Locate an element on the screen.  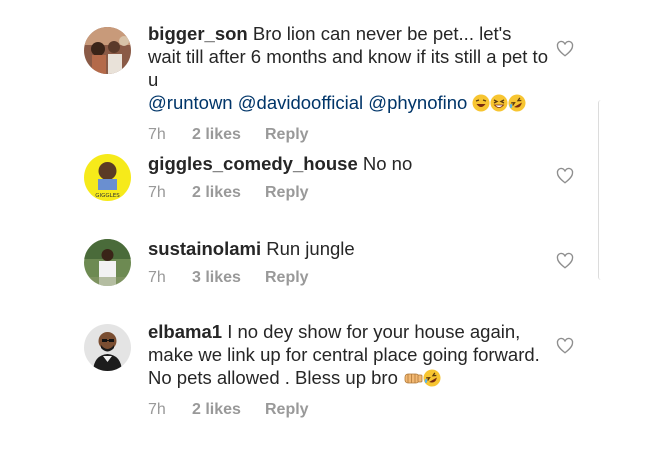
comment-text: sustainolami Run jungle is located at coordinates (348, 248).